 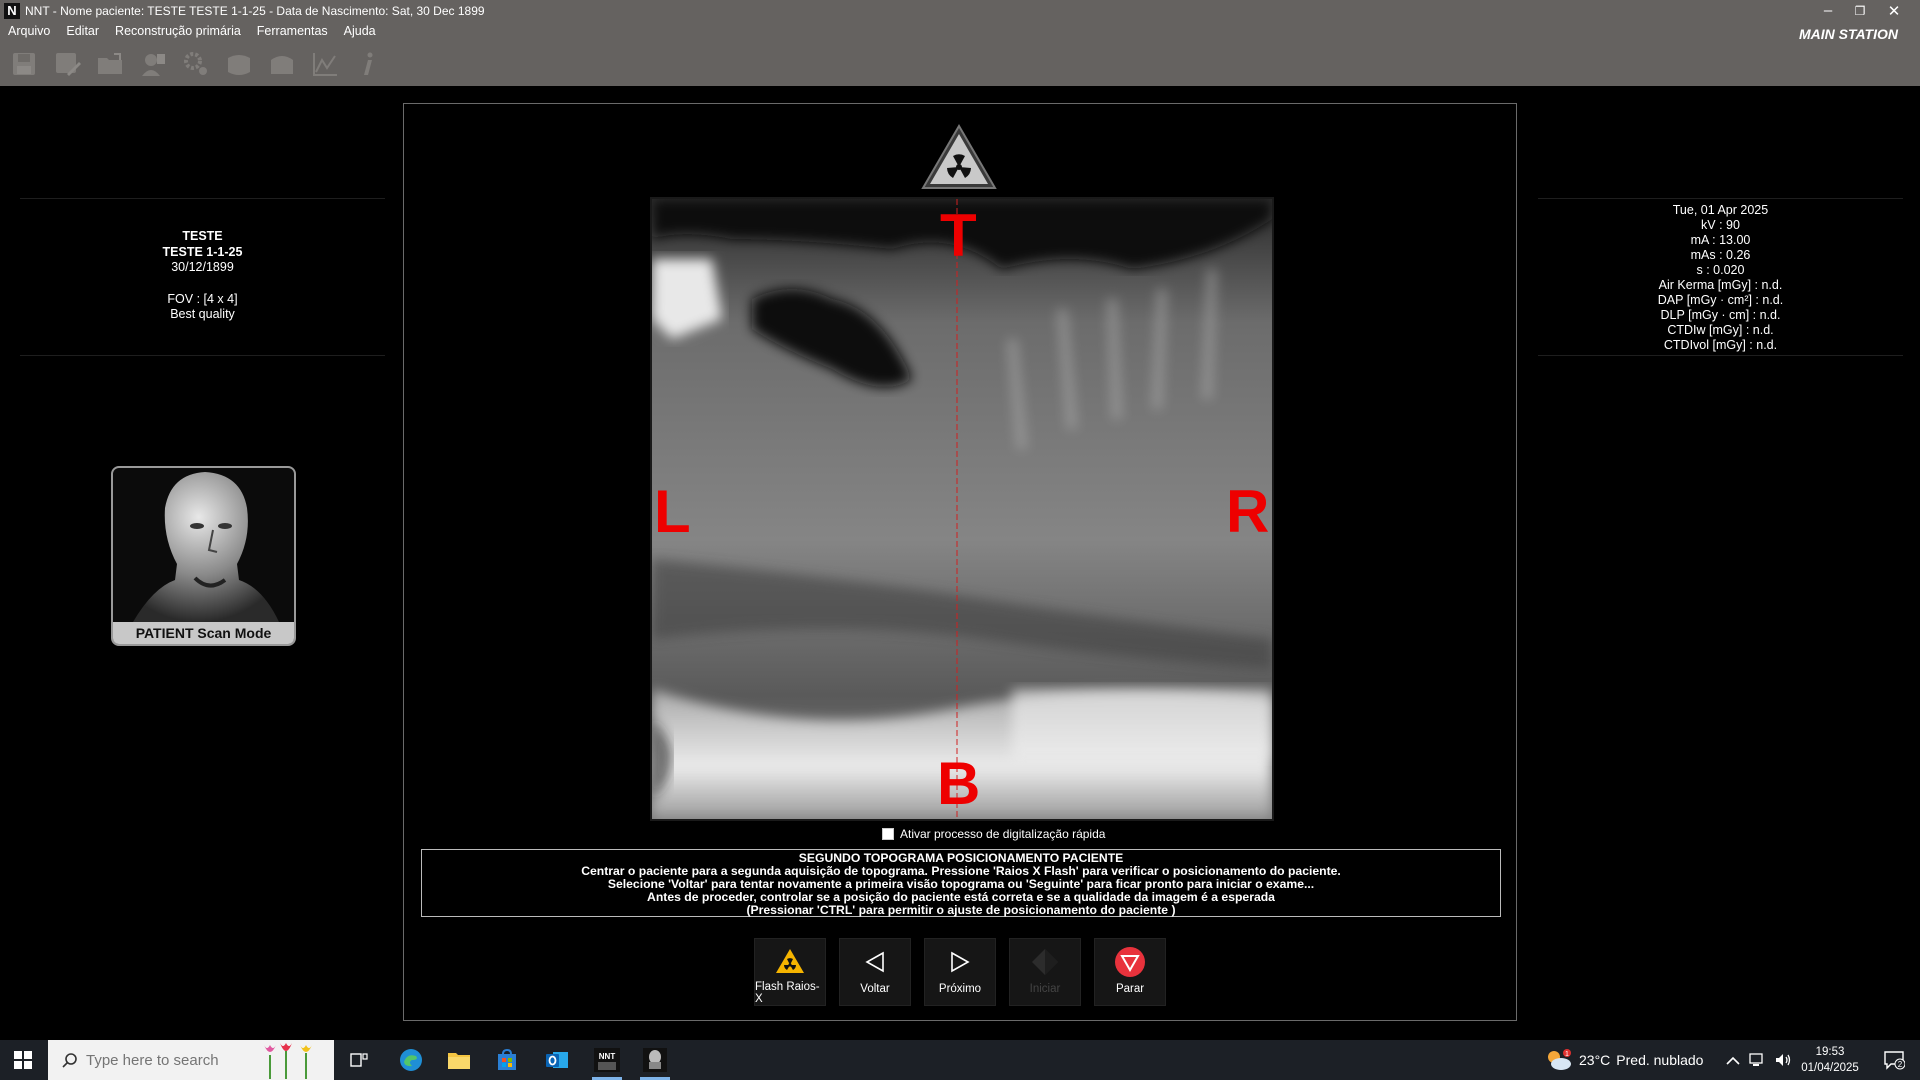 I want to click on svg-text: NNT, so click(x=607, y=1056).